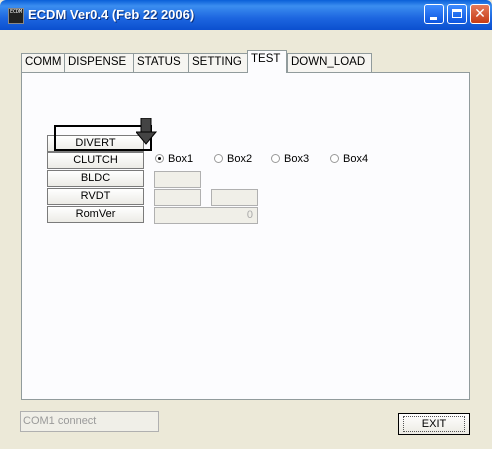 This screenshot has height=449, width=492. What do you see at coordinates (329, 62) in the screenshot?
I see `tab-down-load: DOWN_LOAD` at bounding box center [329, 62].